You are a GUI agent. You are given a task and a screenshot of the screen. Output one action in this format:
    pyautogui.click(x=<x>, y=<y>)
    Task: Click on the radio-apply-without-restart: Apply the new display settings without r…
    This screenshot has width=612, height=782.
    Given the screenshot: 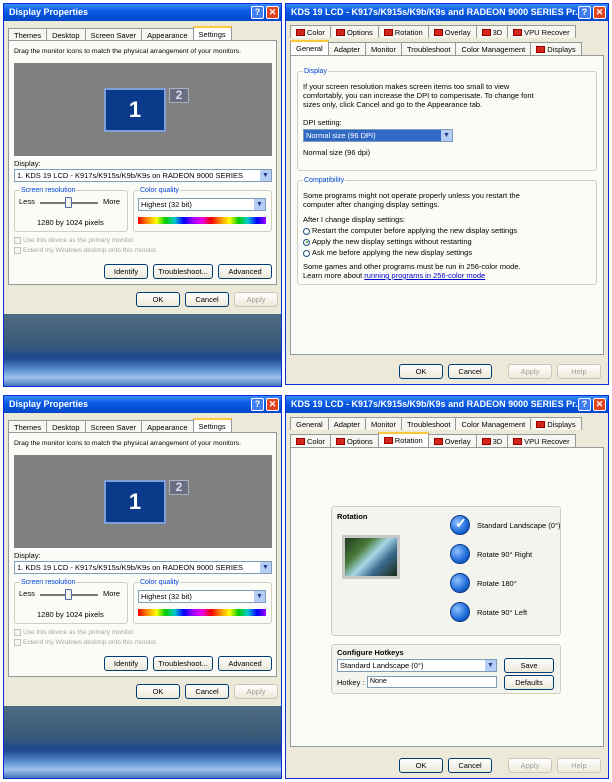 What is the action you would take?
    pyautogui.click(x=387, y=241)
    